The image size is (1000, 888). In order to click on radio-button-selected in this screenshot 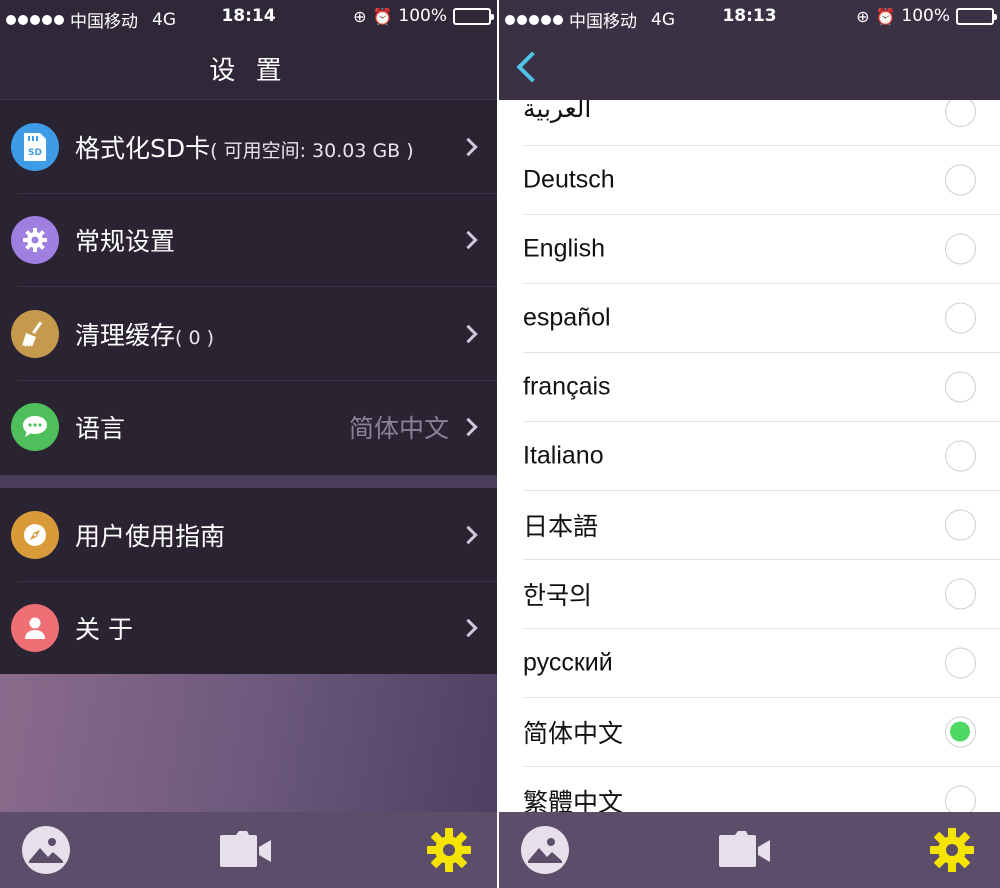, I will do `click(960, 732)`.